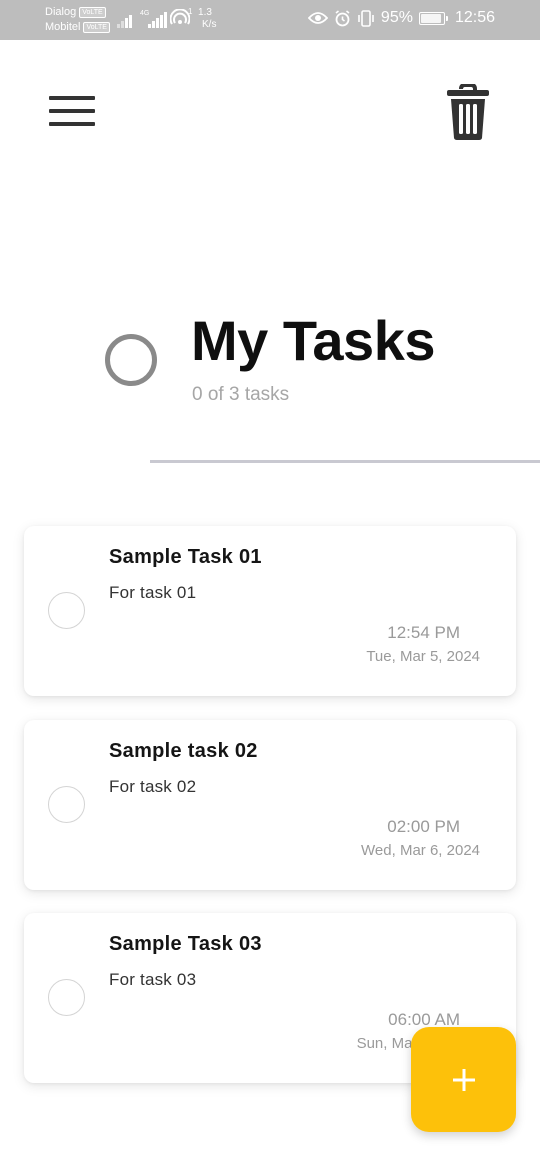  Describe the element at coordinates (430, 18) in the screenshot. I see `battery-fill` at that location.